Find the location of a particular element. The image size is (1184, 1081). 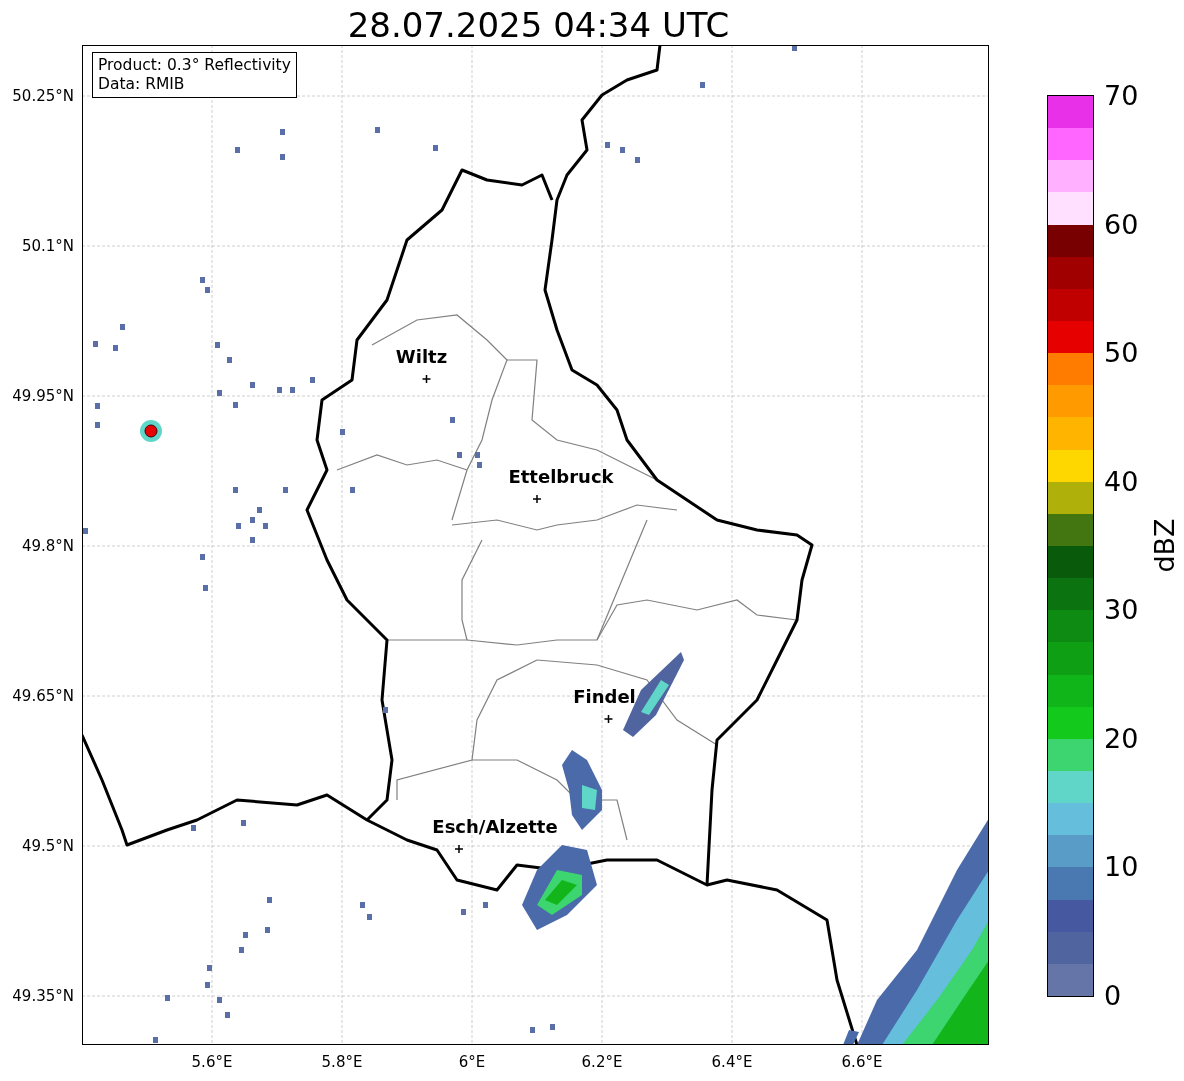

longitude-tick-label: 5.6°E is located at coordinates (212, 1062).